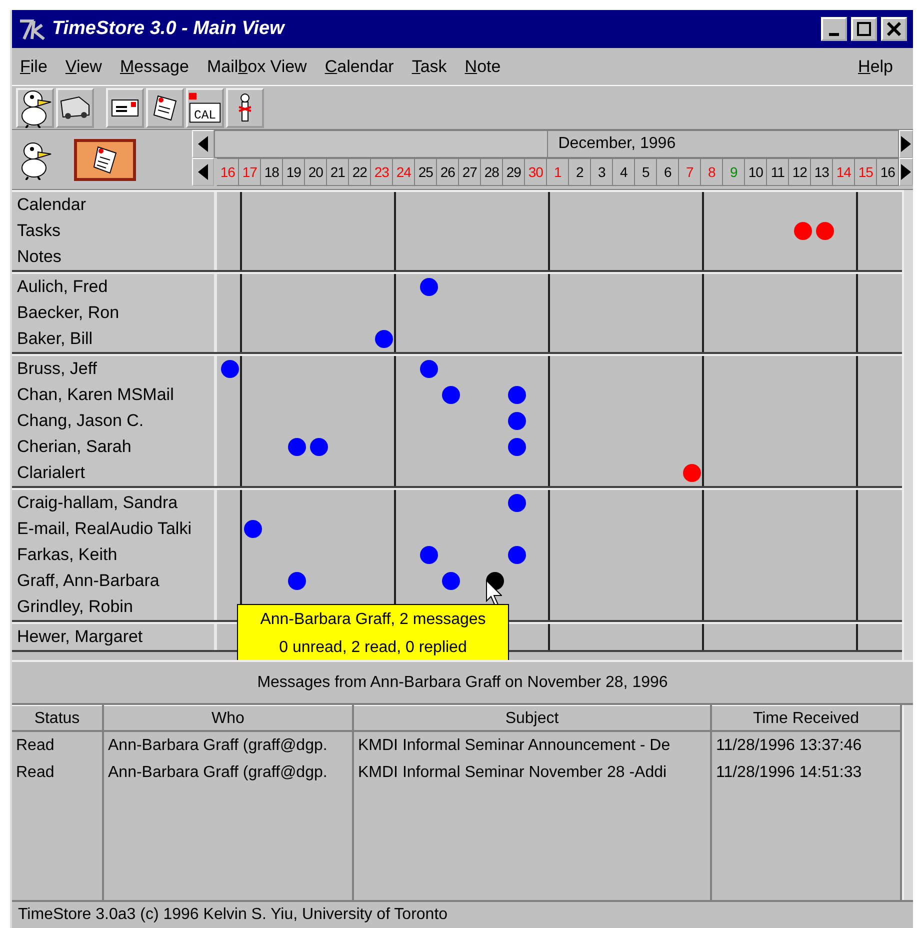  Describe the element at coordinates (114, 447) in the screenshot. I see `contact-name: Cherian, Sarah` at that location.